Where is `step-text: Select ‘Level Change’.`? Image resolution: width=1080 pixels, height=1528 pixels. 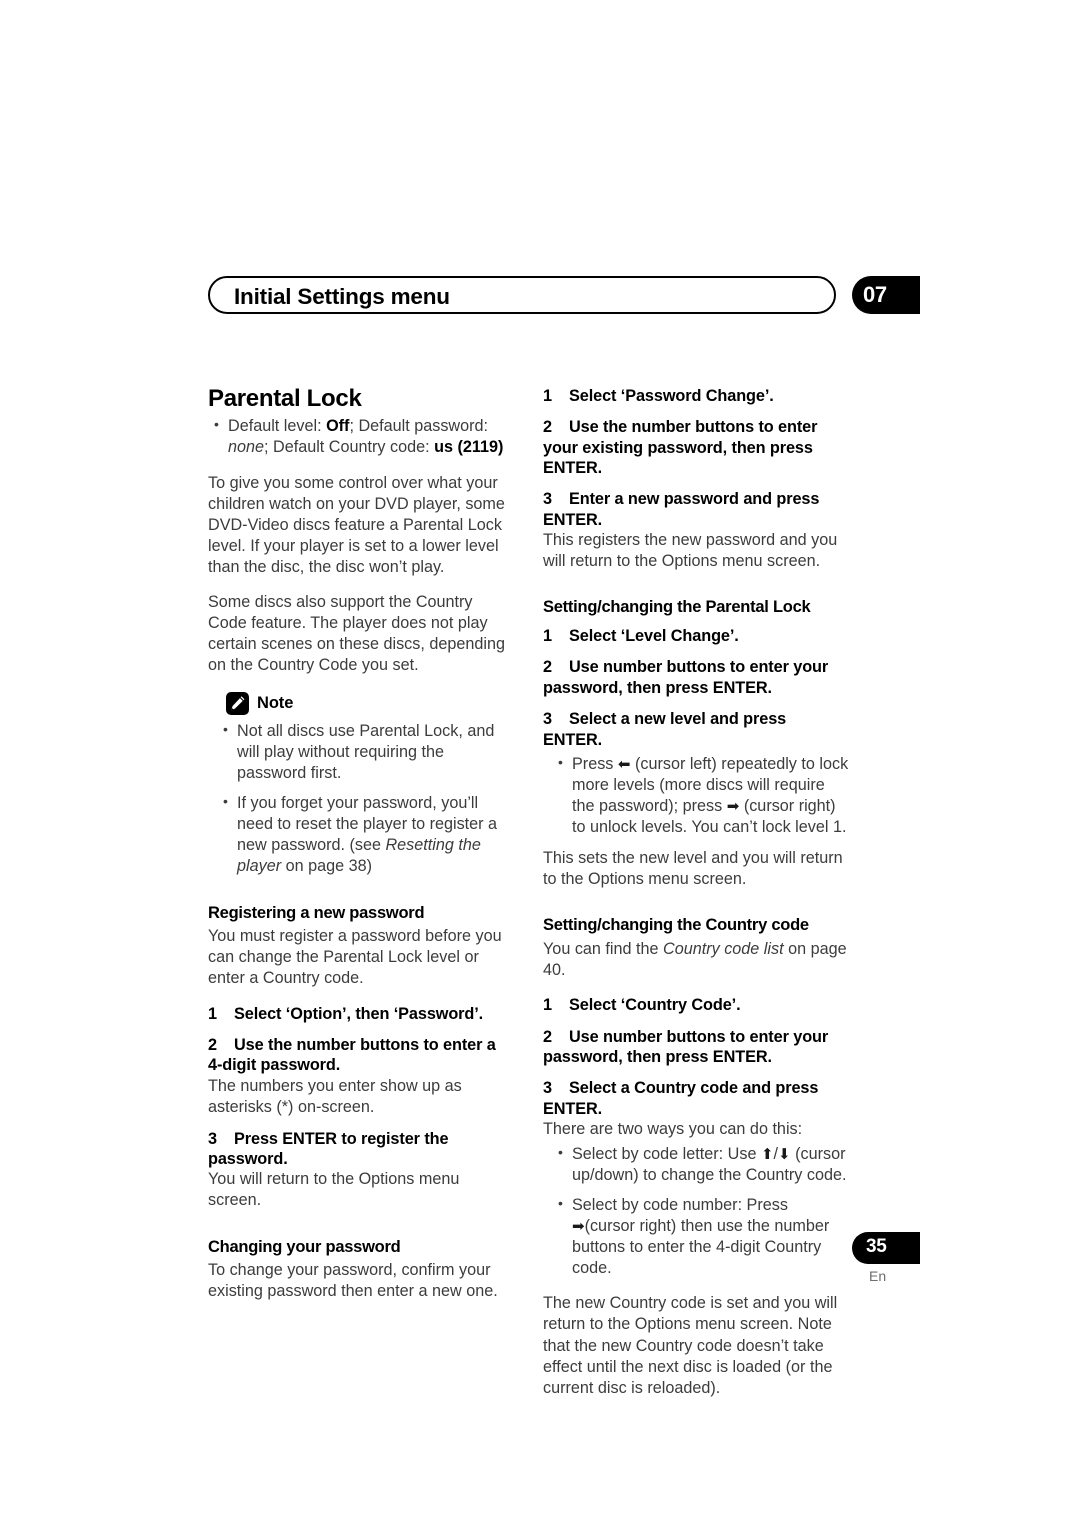
step-text: Select ‘Level Change’. is located at coordinates (654, 636).